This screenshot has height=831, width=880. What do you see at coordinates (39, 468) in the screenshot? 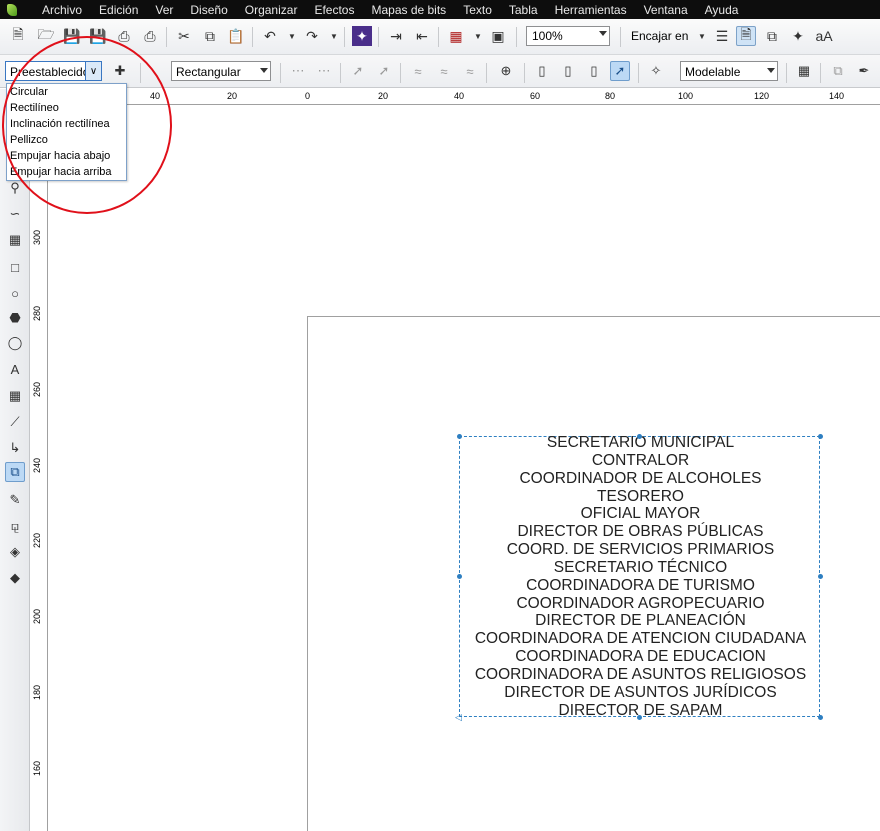
I see `vertical-ruler: 300 280 260 240 220 200 180 160` at bounding box center [39, 468].